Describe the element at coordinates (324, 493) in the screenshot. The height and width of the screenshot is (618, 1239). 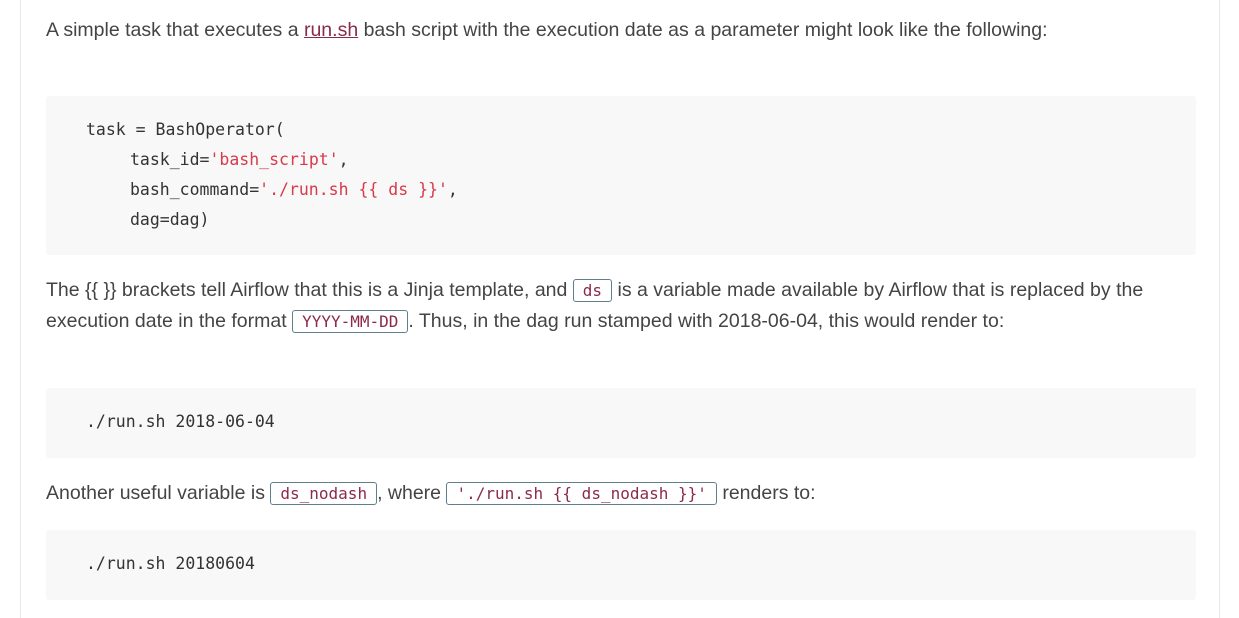
I see `inline-code-ds-nodash: ds_nodash` at that location.